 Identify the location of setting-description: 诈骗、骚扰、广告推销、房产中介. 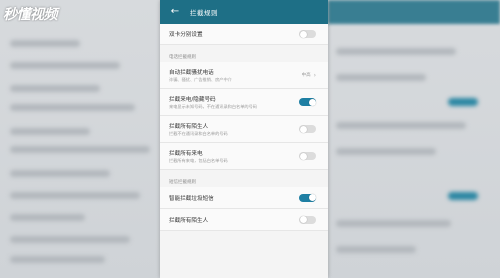
(200, 79).